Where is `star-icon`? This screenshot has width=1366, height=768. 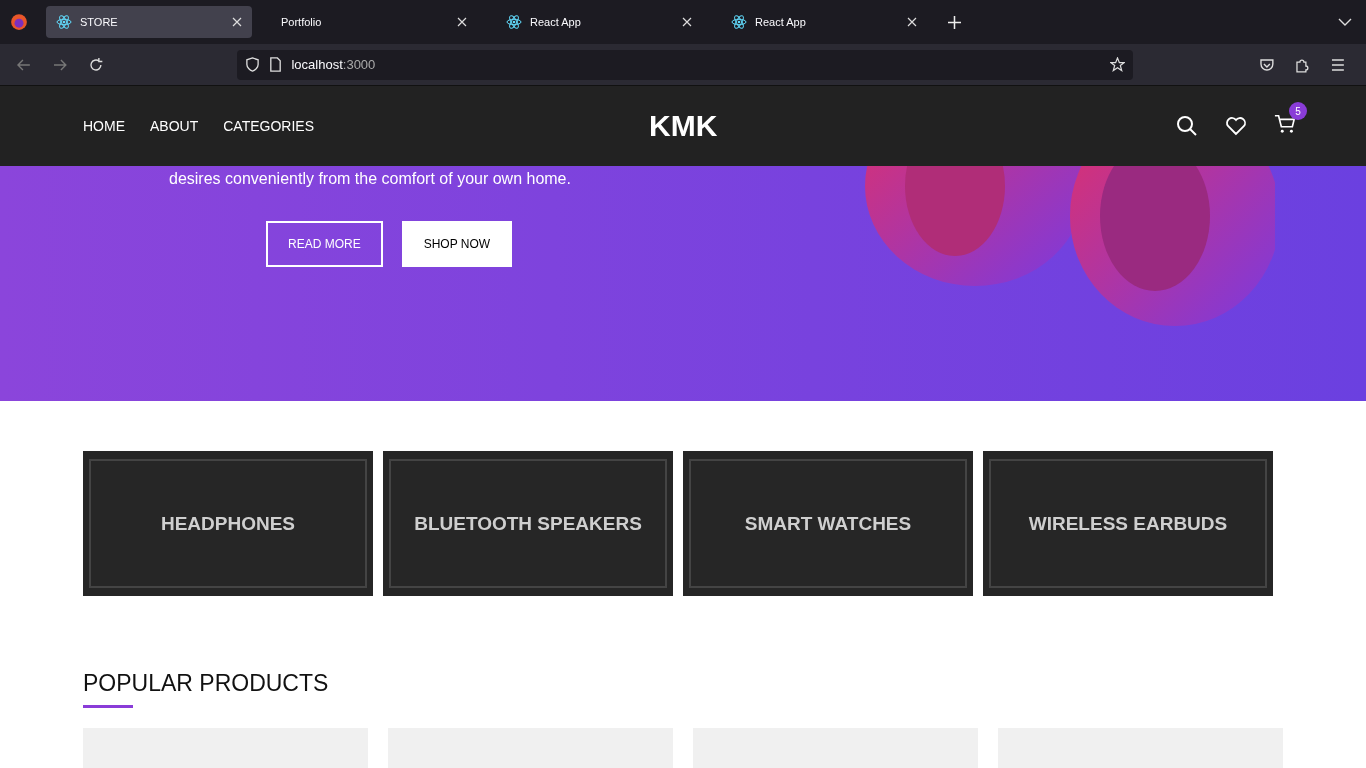
star-icon is located at coordinates (1117, 64).